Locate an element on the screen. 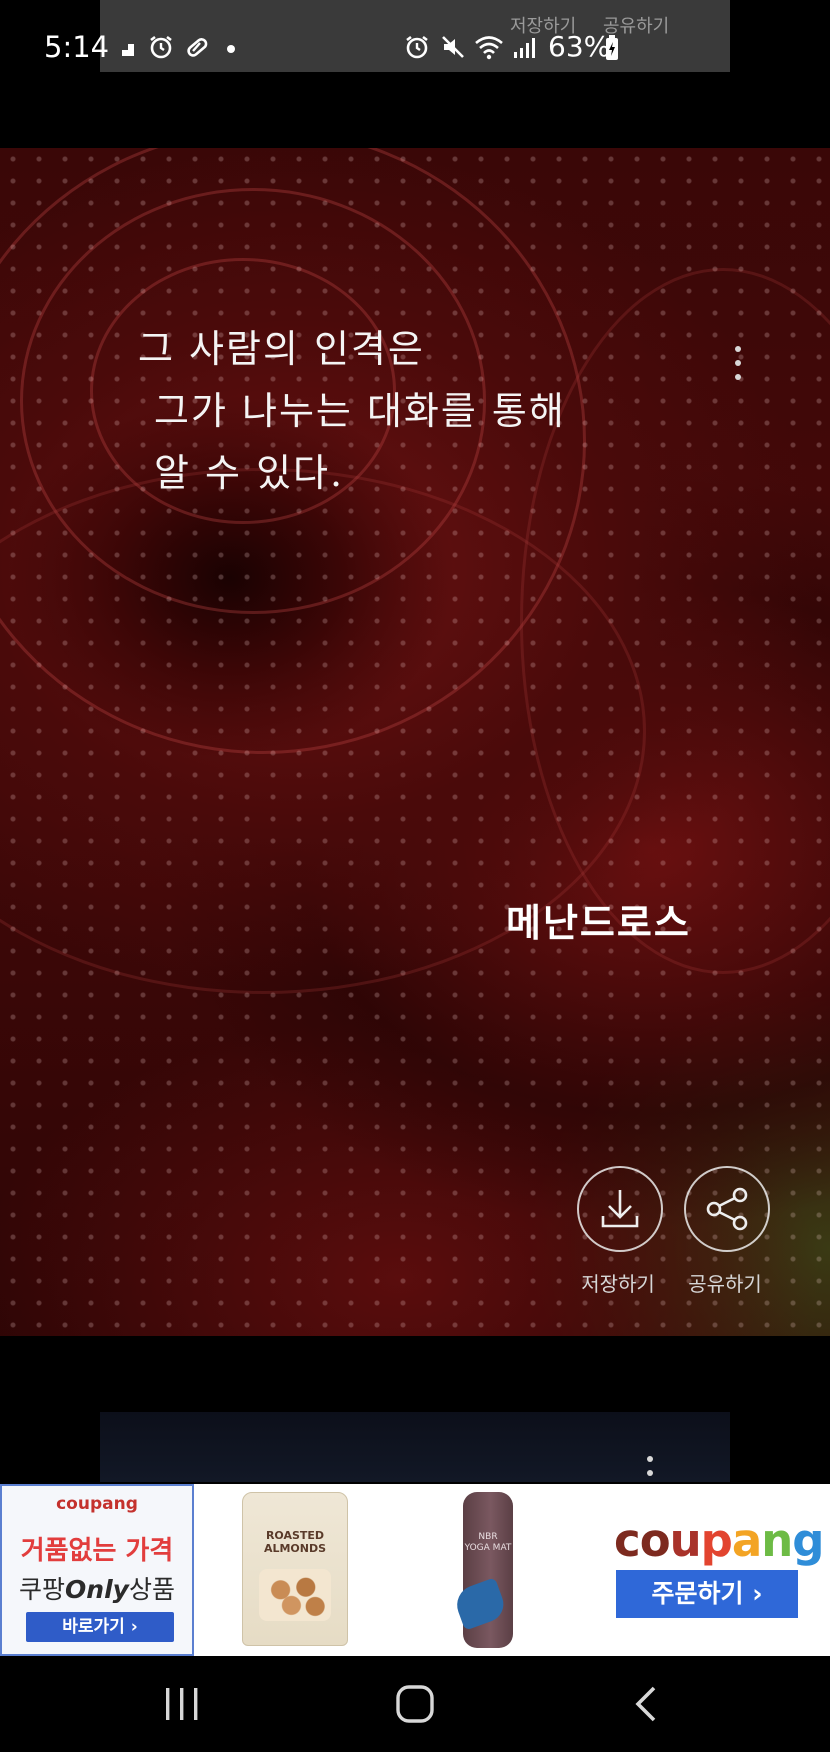 The image size is (830, 1752). wifi-icon is located at coordinates (489, 48).